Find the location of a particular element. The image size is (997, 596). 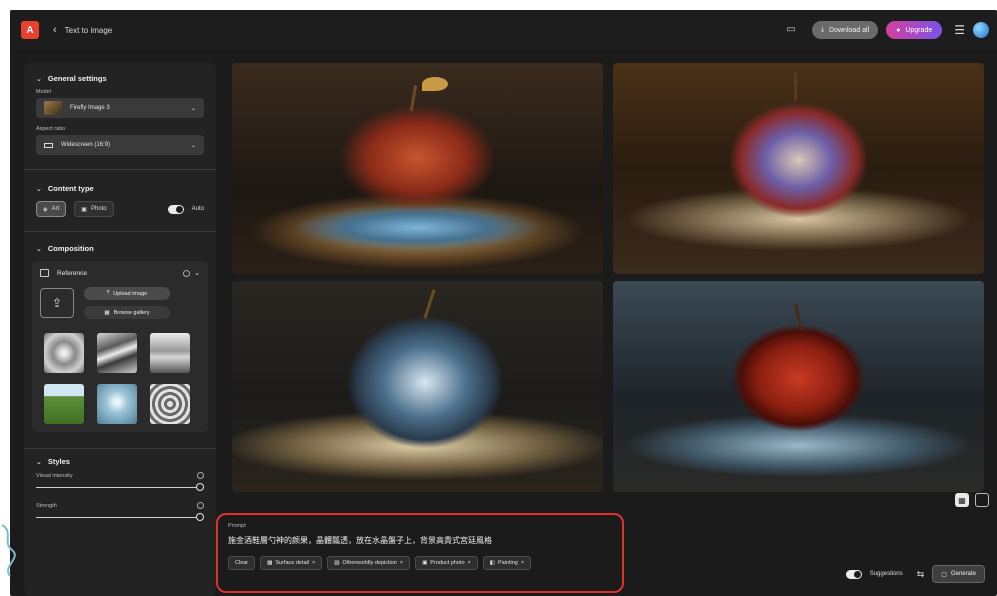

upload-drop-zone: ⇪ is located at coordinates (57, 303).